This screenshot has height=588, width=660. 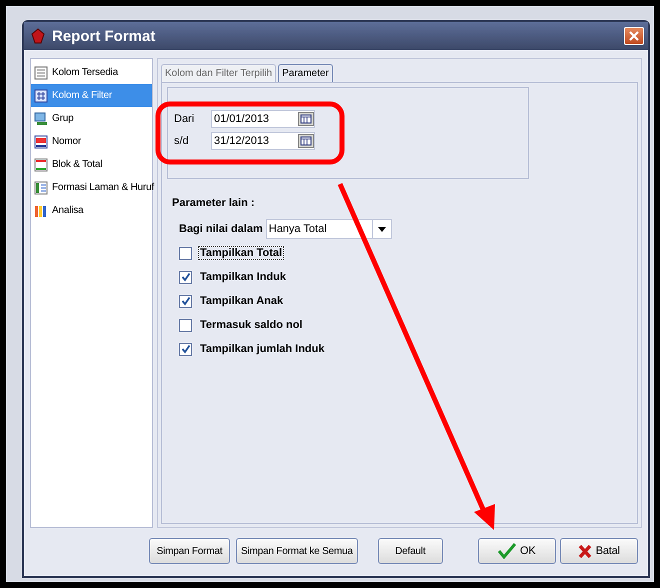 I want to click on sidebar-item: Kolom Tersedia, so click(x=91, y=72).